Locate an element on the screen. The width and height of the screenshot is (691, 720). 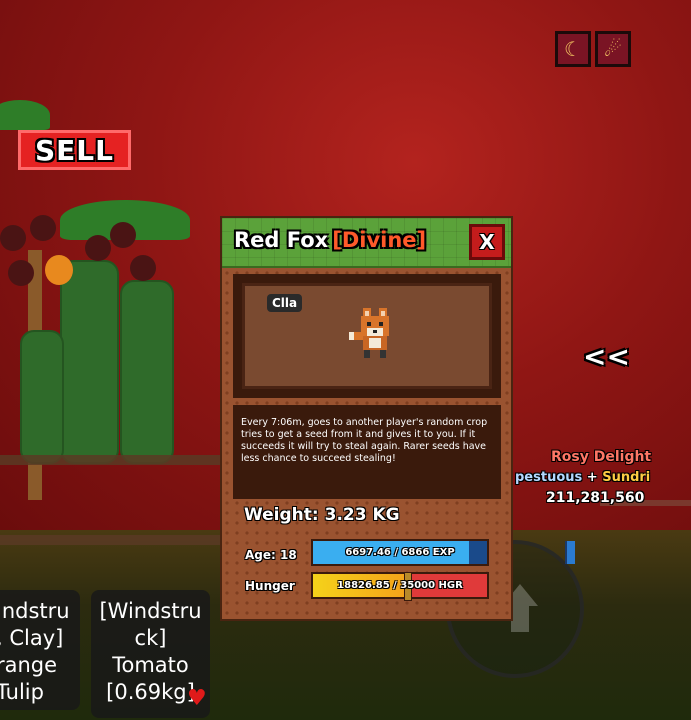
crescent-moon-icon: ☾ is located at coordinates (573, 49).